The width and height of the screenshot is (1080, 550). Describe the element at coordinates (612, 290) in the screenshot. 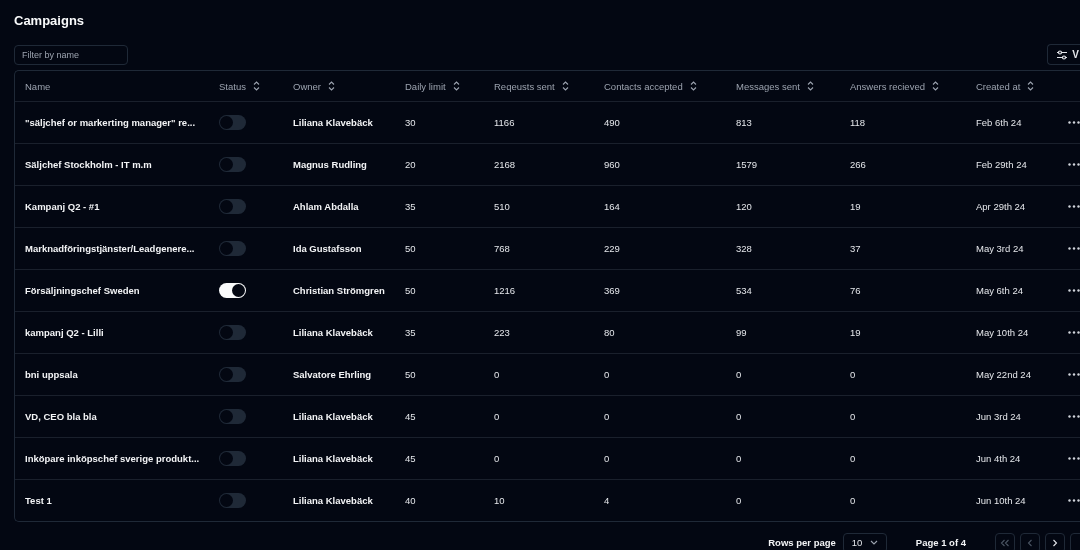

I see `table-cell: 369` at that location.